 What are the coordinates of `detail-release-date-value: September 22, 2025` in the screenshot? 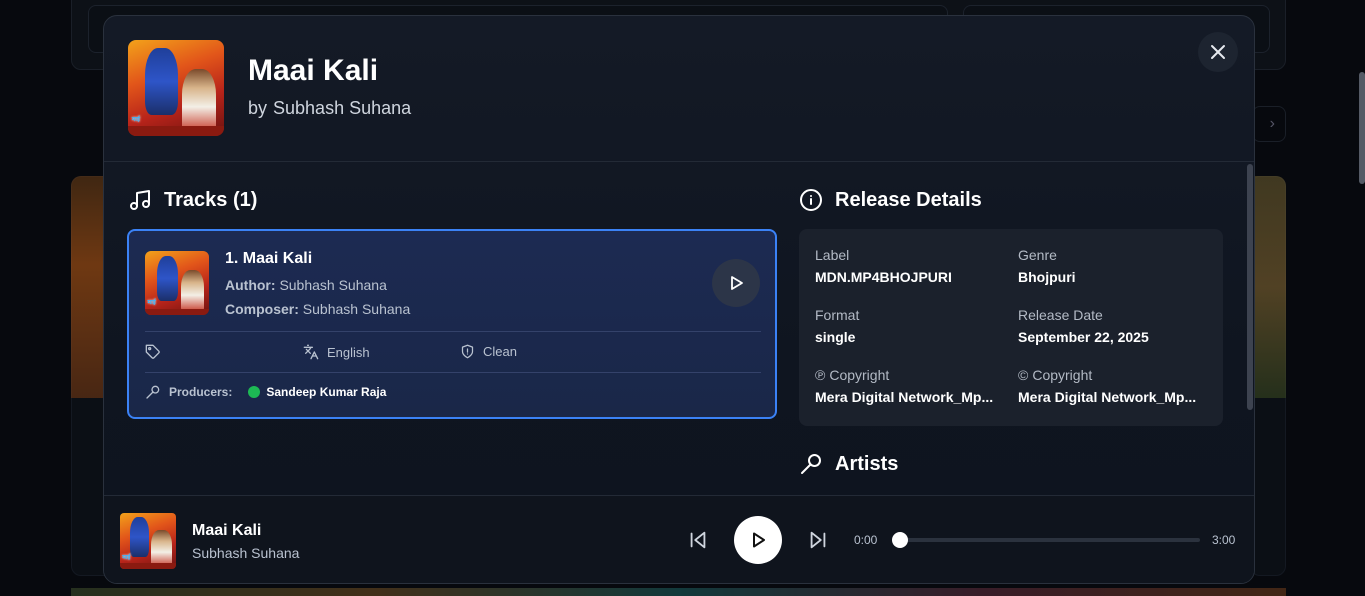 It's located at (1083, 337).